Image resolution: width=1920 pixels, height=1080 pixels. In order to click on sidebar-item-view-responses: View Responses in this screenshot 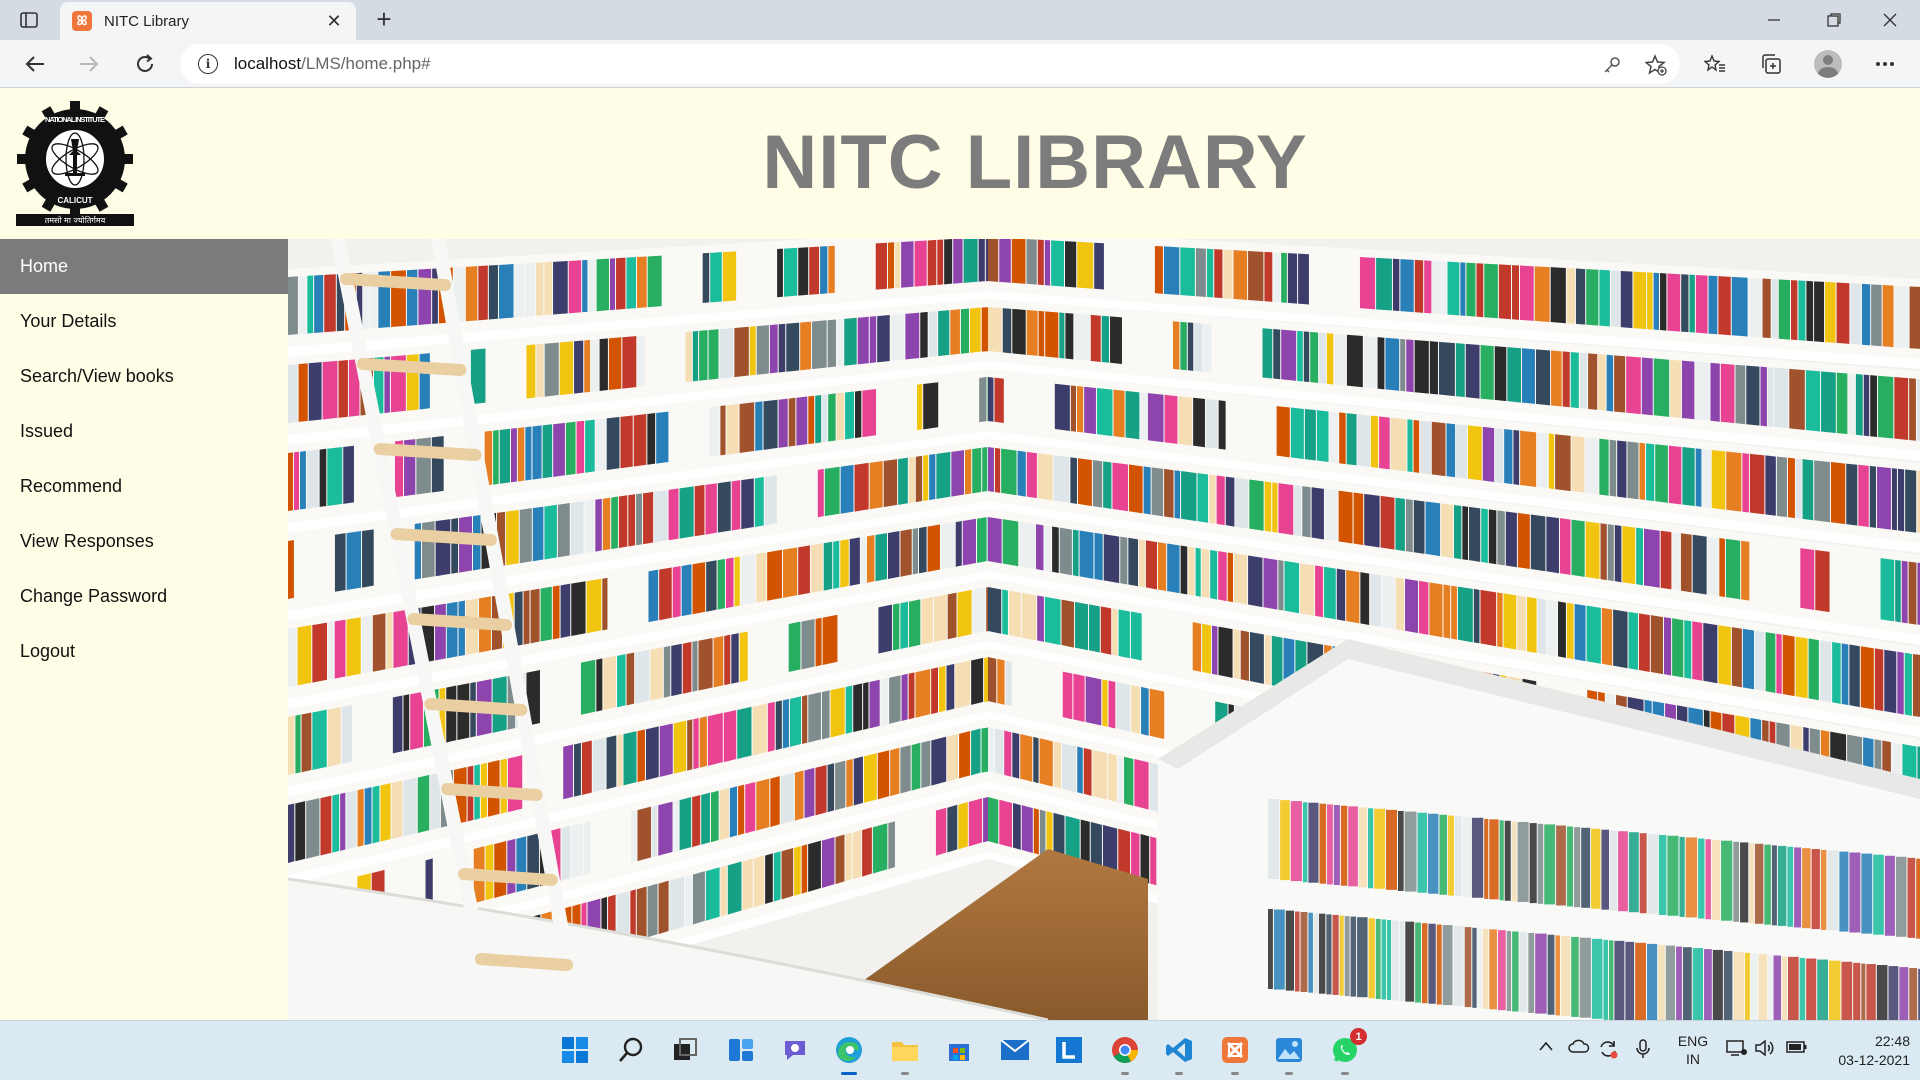, I will do `click(144, 541)`.